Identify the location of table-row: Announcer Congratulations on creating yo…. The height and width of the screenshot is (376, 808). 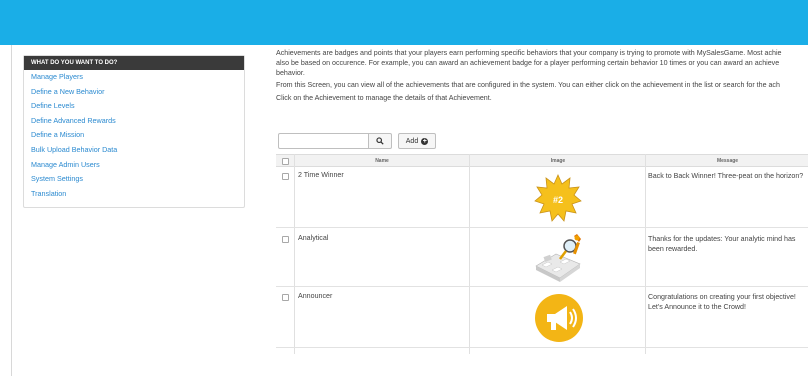
(542, 317).